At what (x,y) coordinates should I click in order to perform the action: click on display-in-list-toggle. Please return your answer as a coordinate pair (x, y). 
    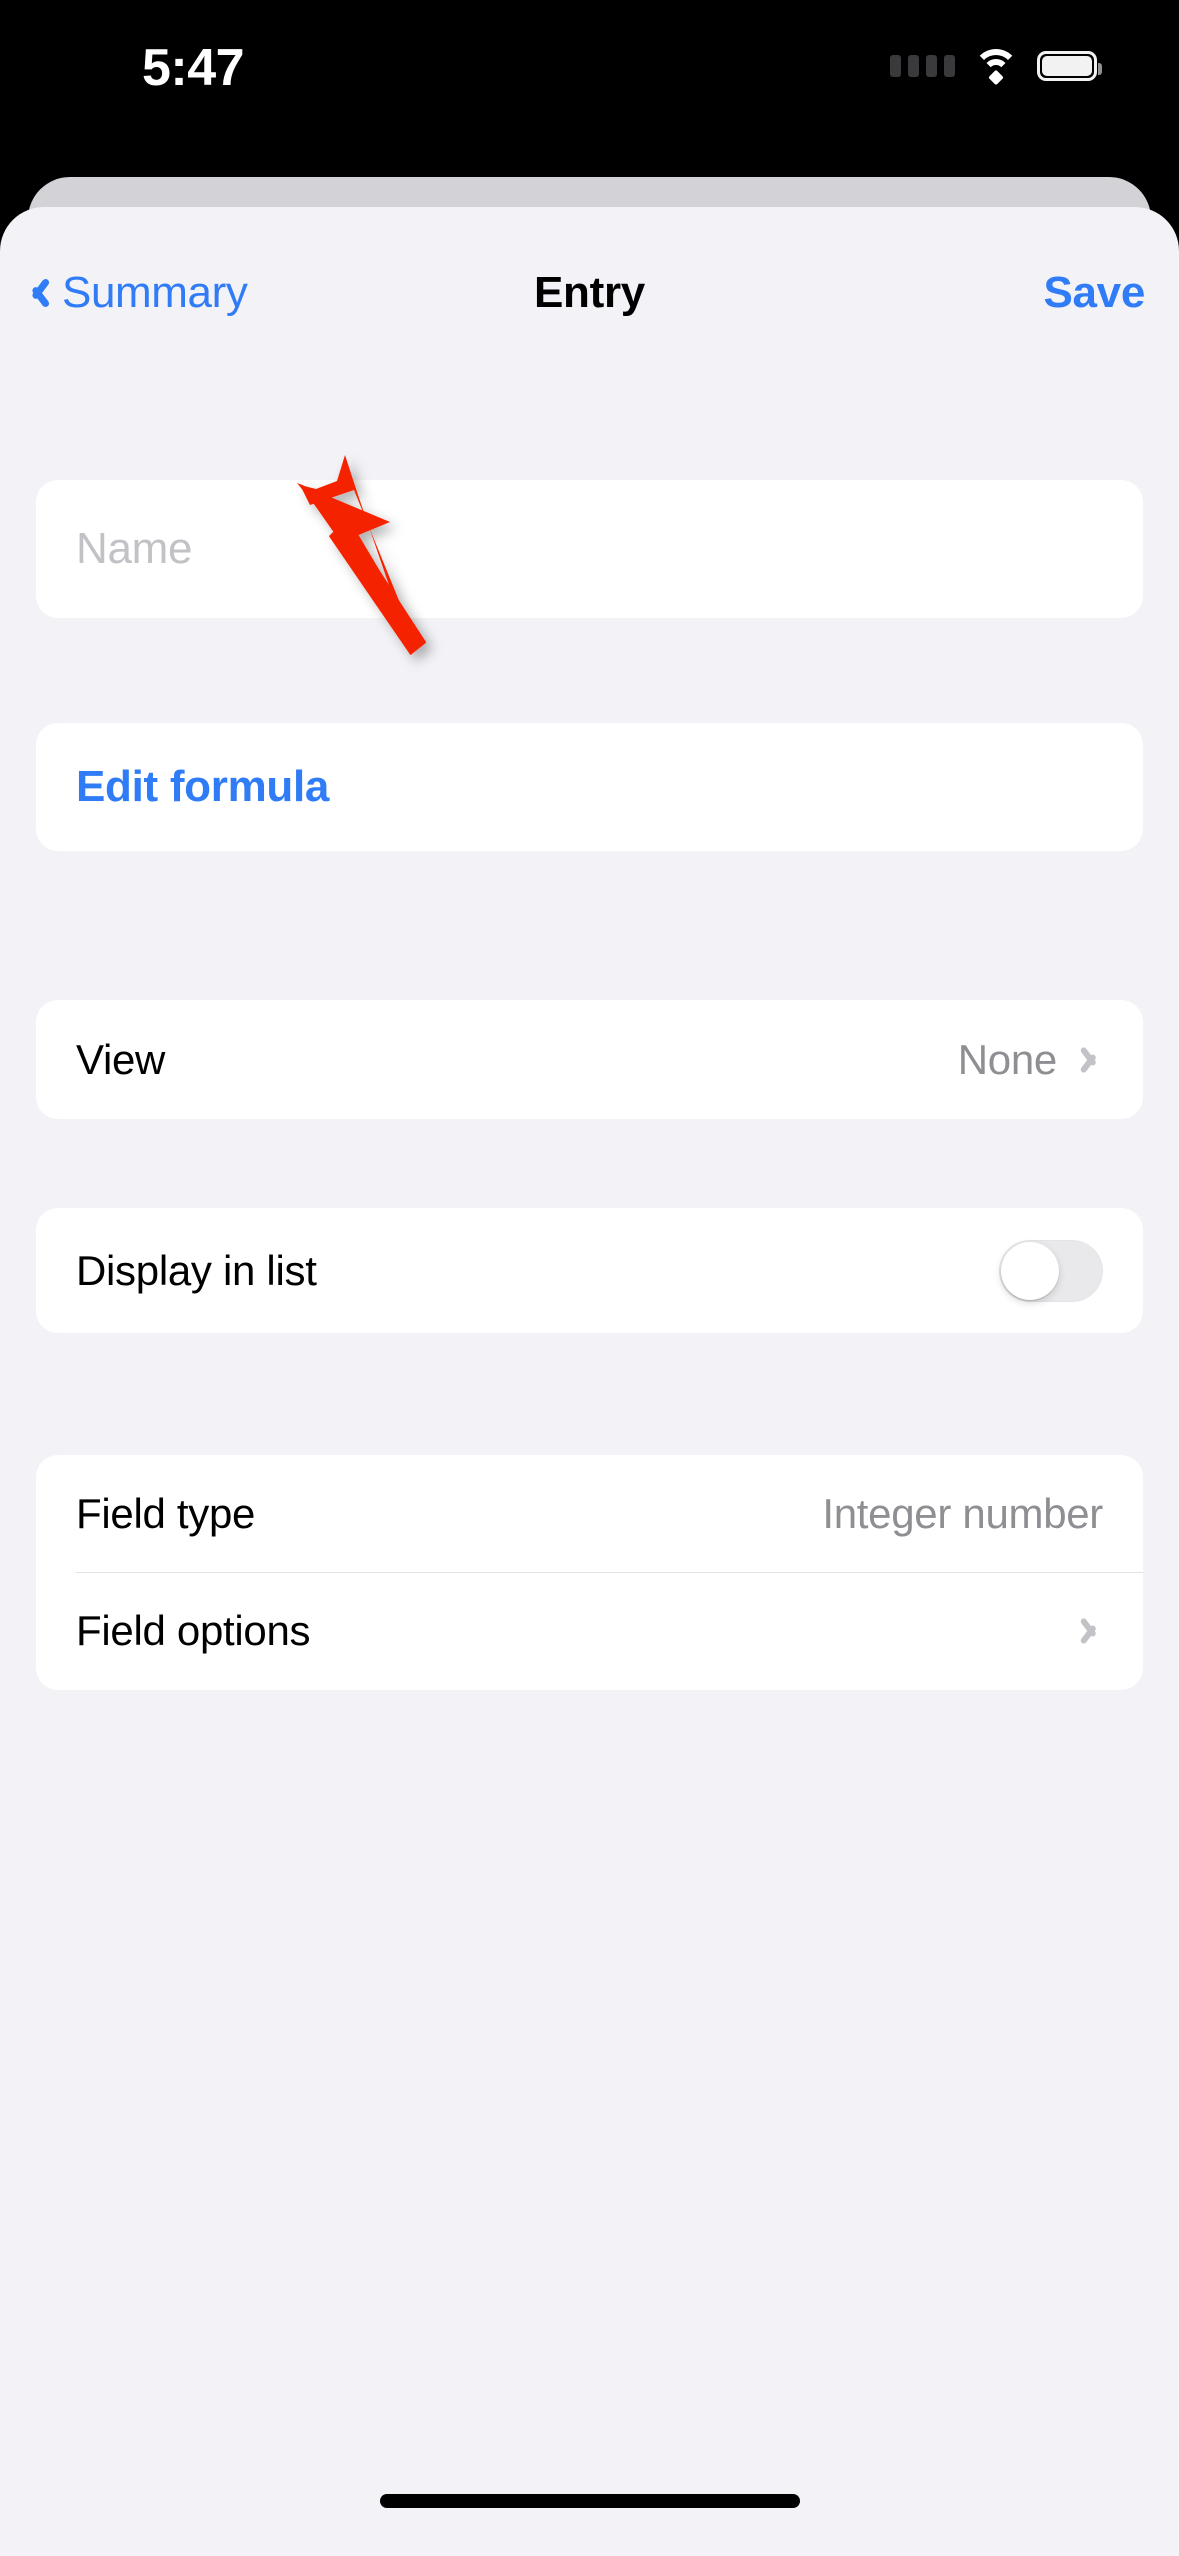
    Looking at the image, I should click on (1051, 1270).